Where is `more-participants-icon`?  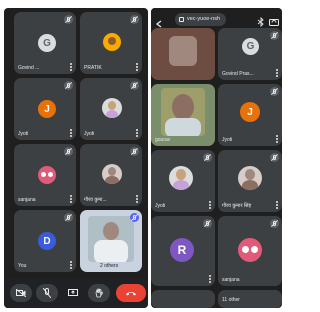
more-participants-icon is located at coordinates (134, 217).